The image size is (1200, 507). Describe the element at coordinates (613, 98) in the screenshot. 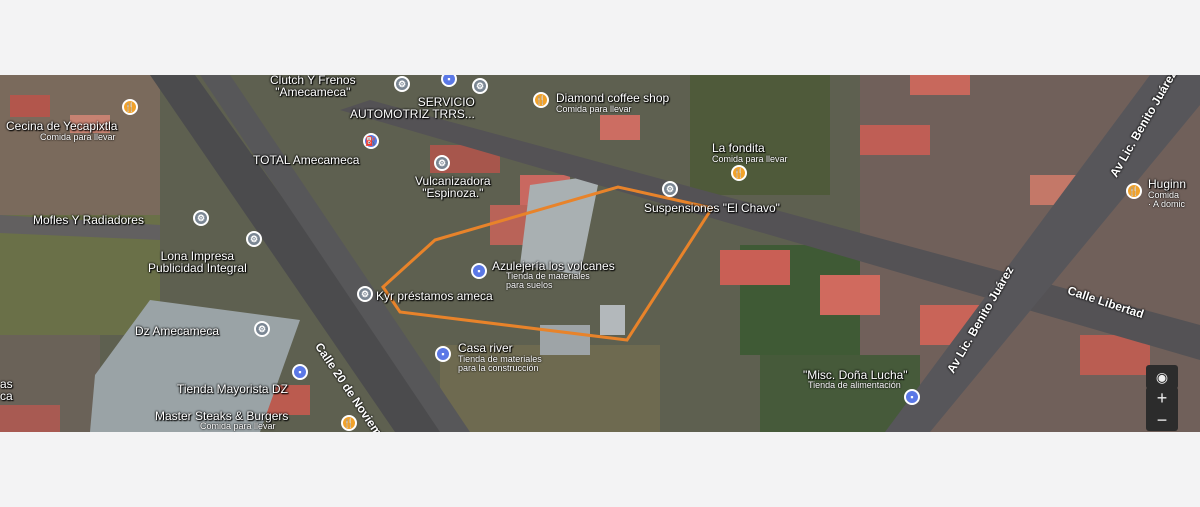

I see `poi-label: Diamond coffee shop` at that location.